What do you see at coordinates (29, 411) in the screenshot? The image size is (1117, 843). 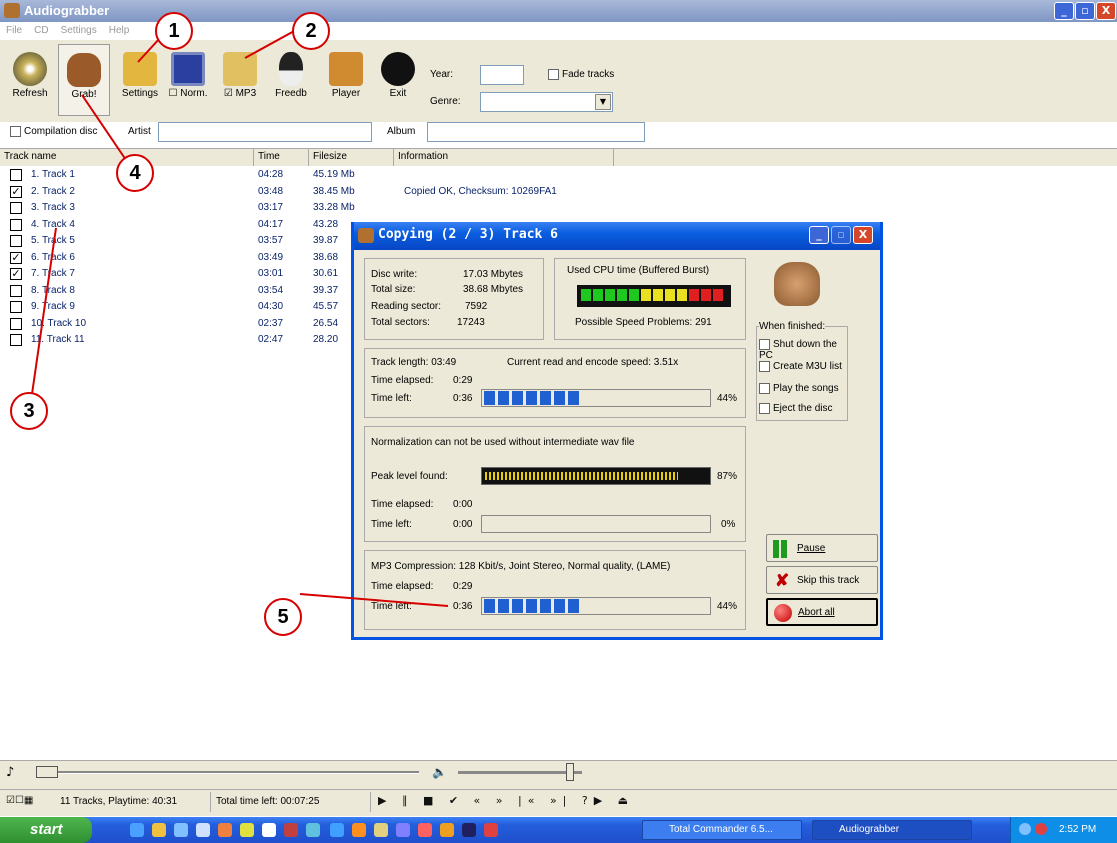 I see `annotation-3: 3` at bounding box center [29, 411].